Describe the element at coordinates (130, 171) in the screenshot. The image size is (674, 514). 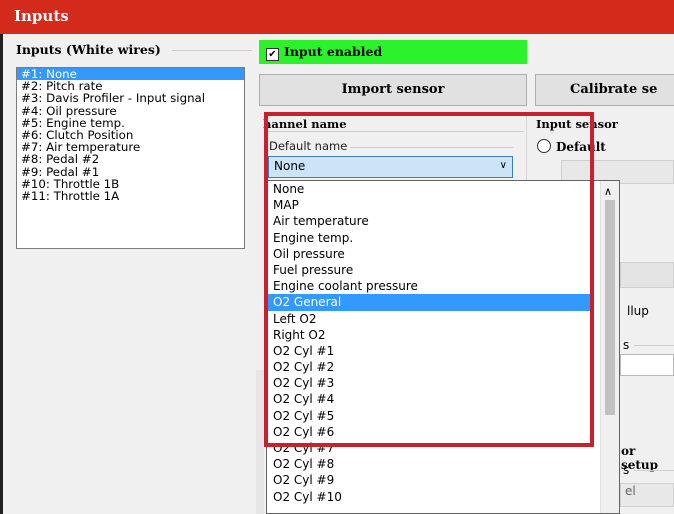
I see `list-item: #9: Pedal #1` at that location.